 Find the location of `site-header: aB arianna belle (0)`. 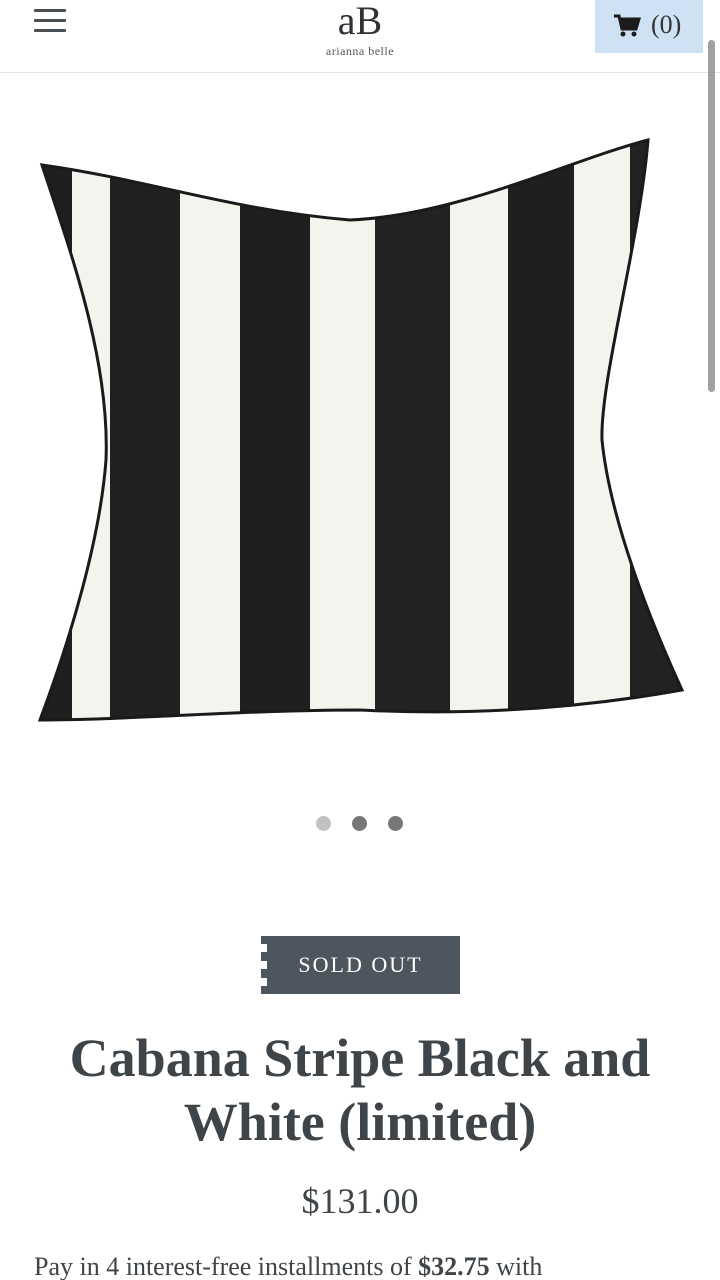

site-header: aB arianna belle (0) is located at coordinates (360, 36).